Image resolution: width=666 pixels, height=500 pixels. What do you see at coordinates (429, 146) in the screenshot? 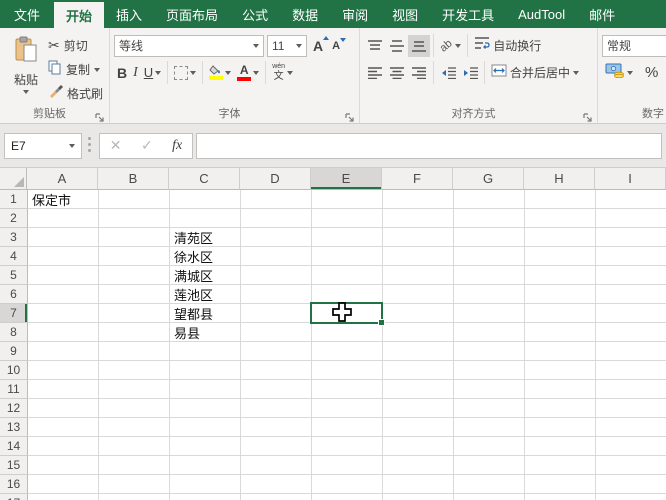
I see `formula-input` at bounding box center [429, 146].